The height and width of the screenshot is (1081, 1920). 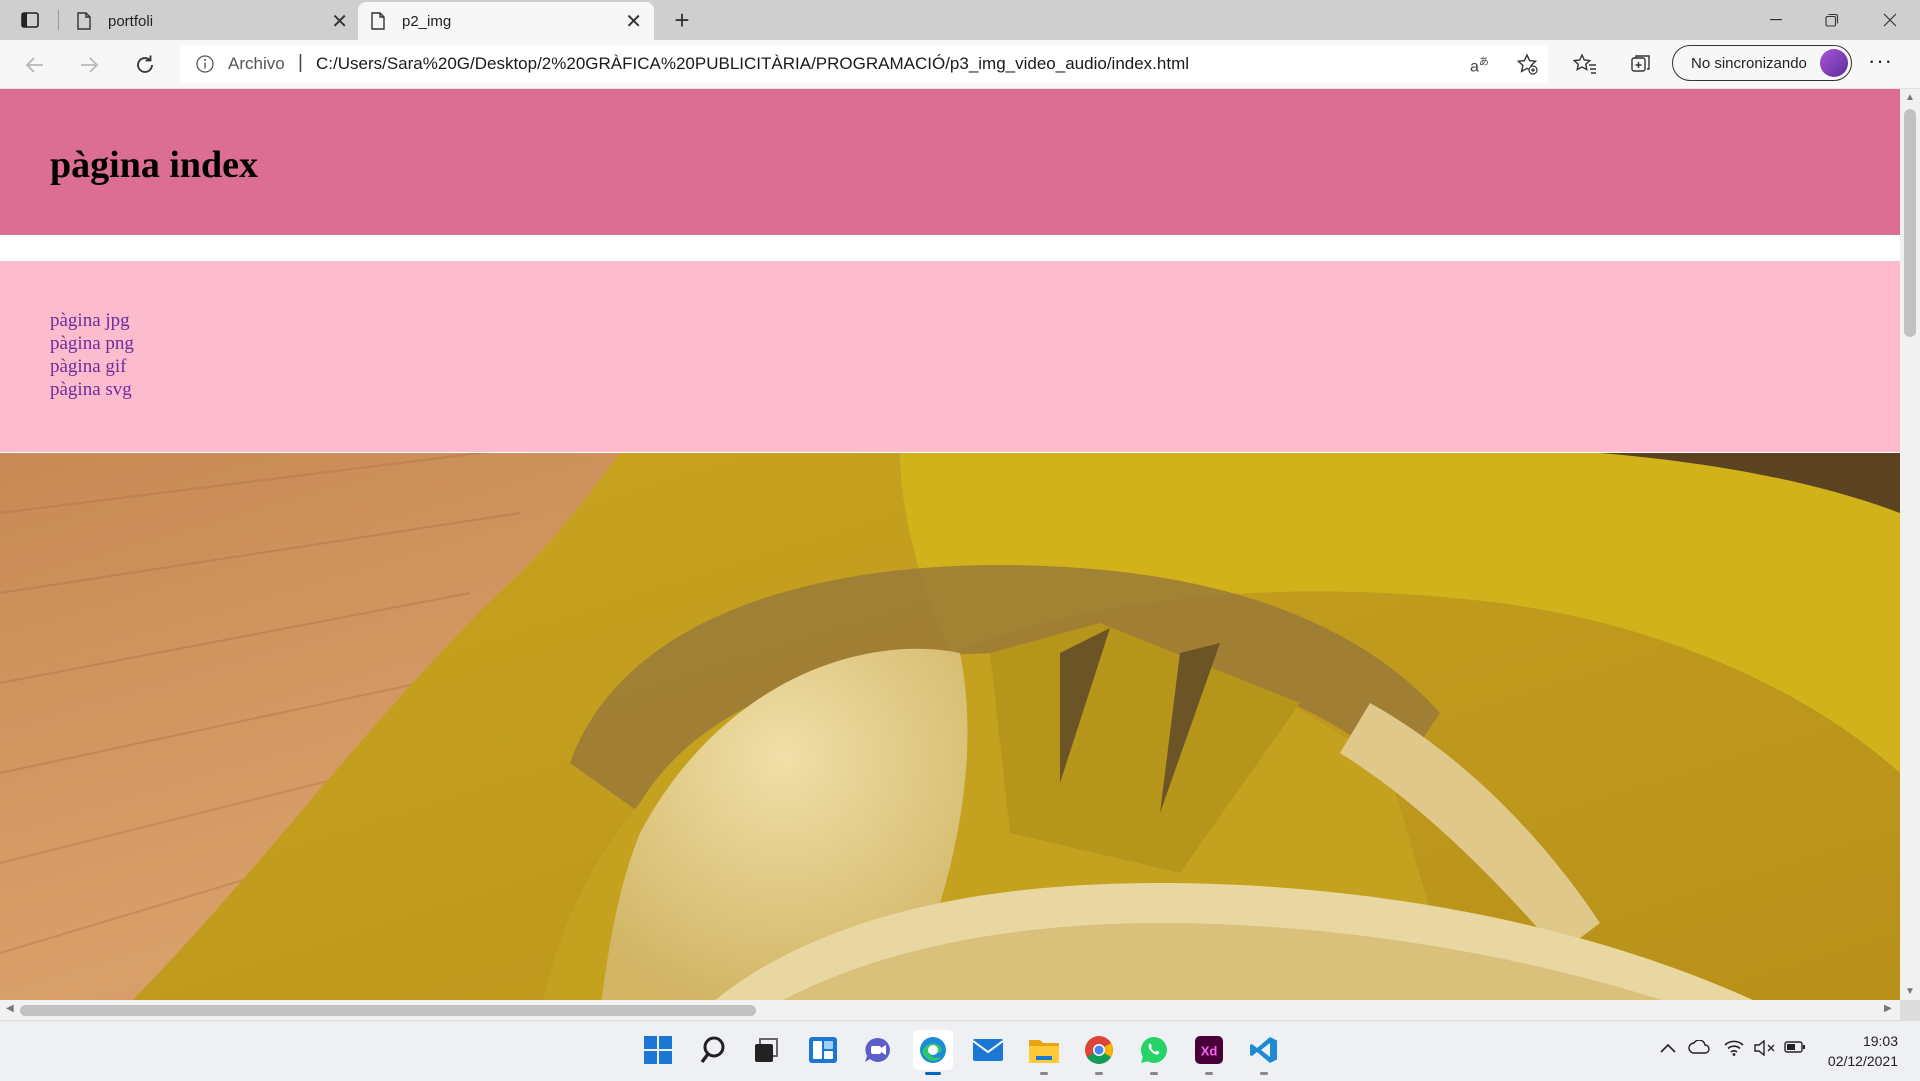 I want to click on link-gif: pàgina gif, so click(x=88, y=366).